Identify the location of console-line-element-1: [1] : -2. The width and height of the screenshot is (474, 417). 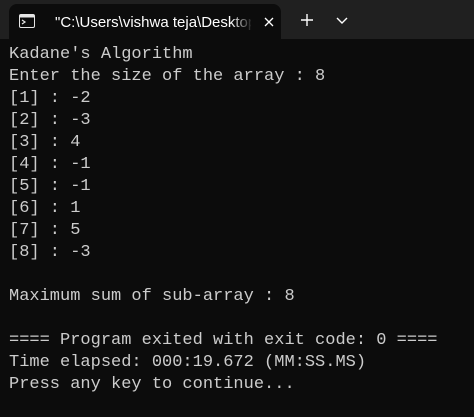
(50, 98).